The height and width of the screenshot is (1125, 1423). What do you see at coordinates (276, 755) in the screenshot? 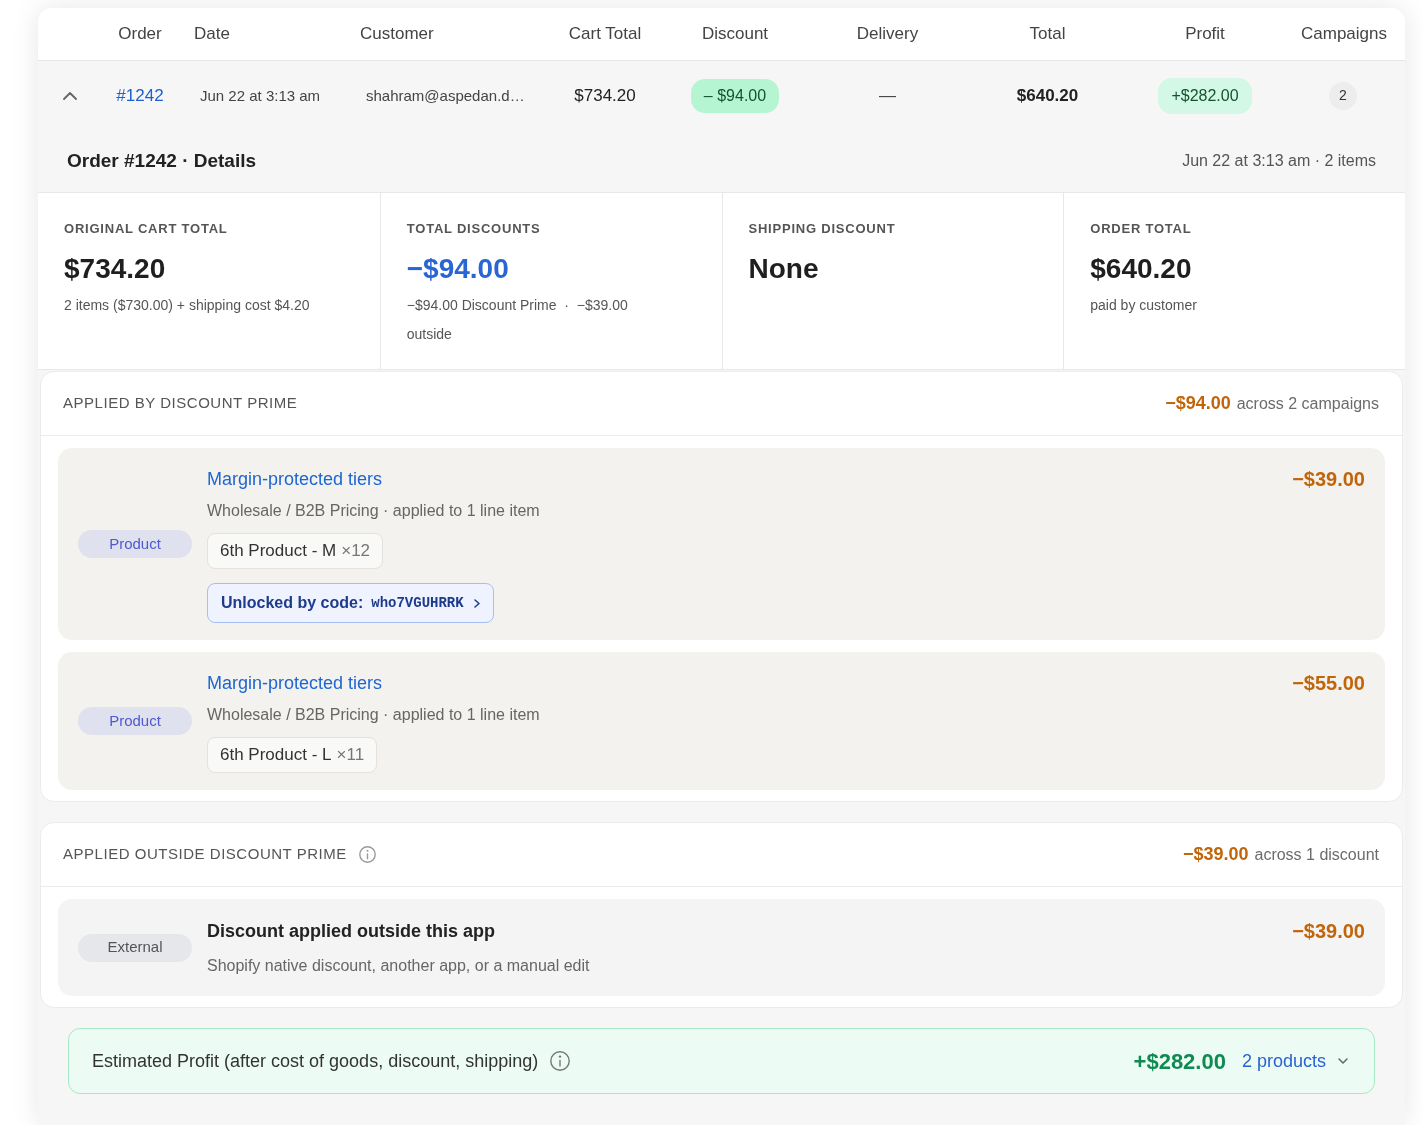
I see `line-item-name: 6th Product - L` at bounding box center [276, 755].